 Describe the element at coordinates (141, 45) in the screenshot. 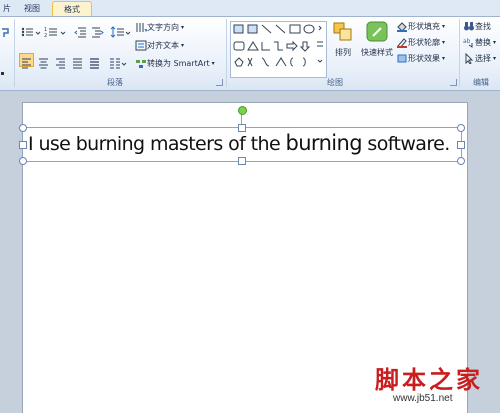

I see `align-text-icon` at that location.